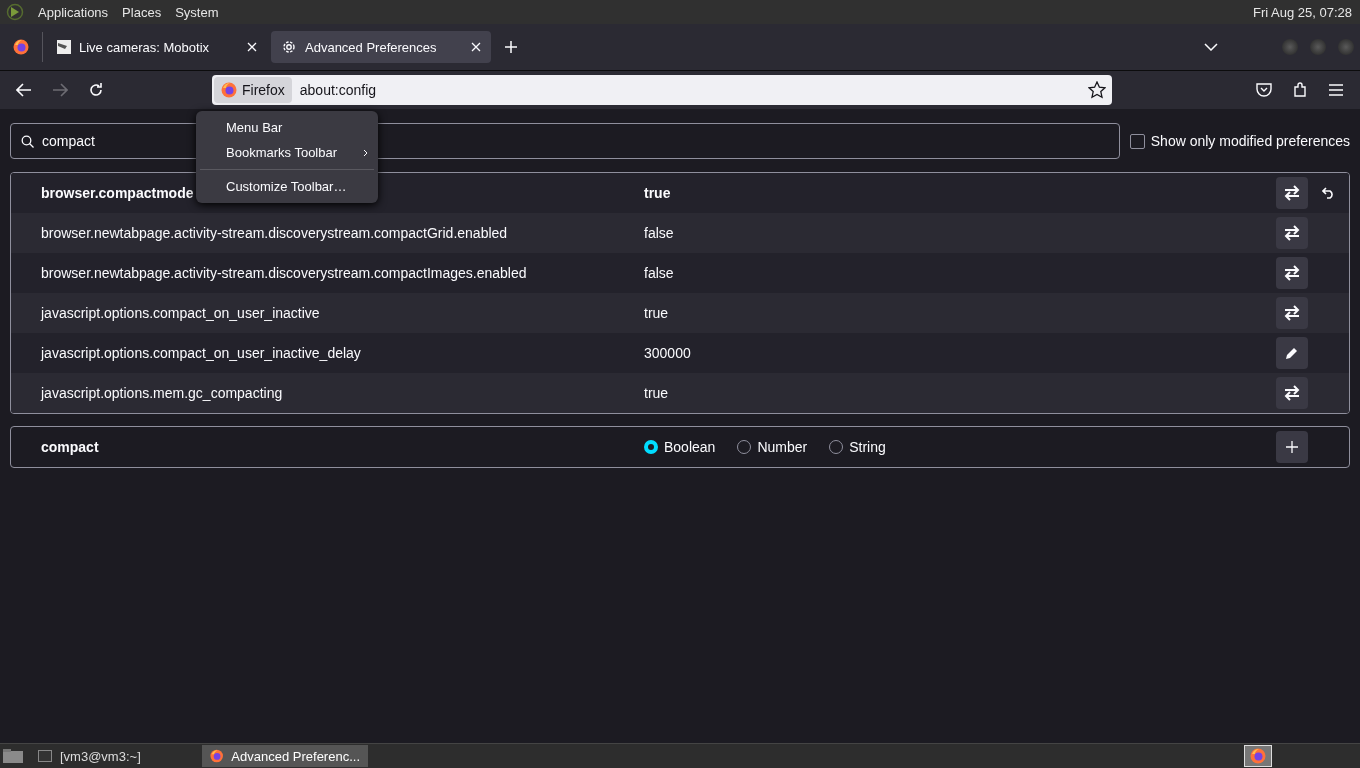 This screenshot has height=768, width=1360. What do you see at coordinates (68, 141) in the screenshot?
I see `search-text: compact` at bounding box center [68, 141].